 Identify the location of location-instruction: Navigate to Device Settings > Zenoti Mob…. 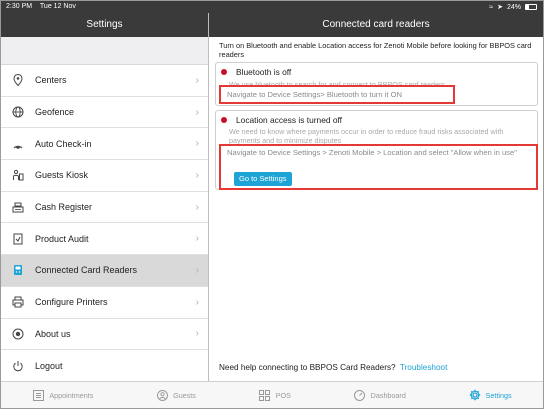
(372, 152).